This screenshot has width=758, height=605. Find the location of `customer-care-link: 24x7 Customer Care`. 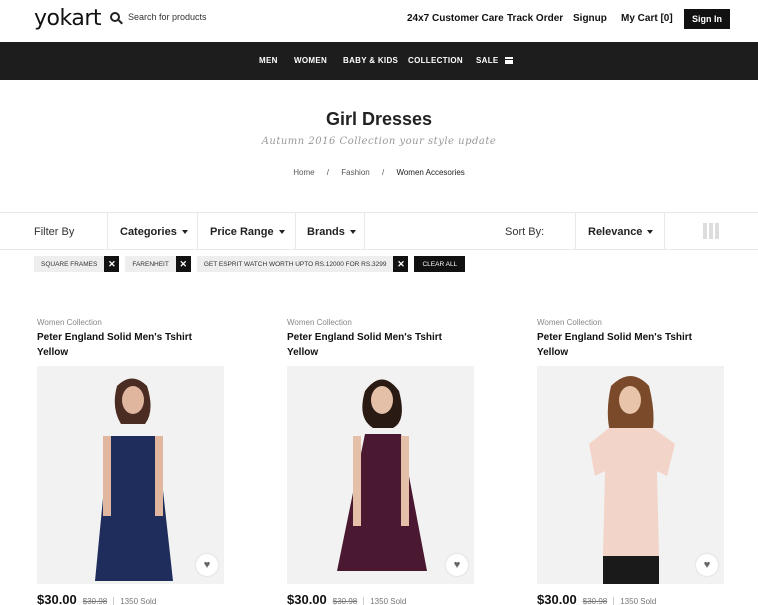

customer-care-link: 24x7 Customer Care is located at coordinates (455, 18).